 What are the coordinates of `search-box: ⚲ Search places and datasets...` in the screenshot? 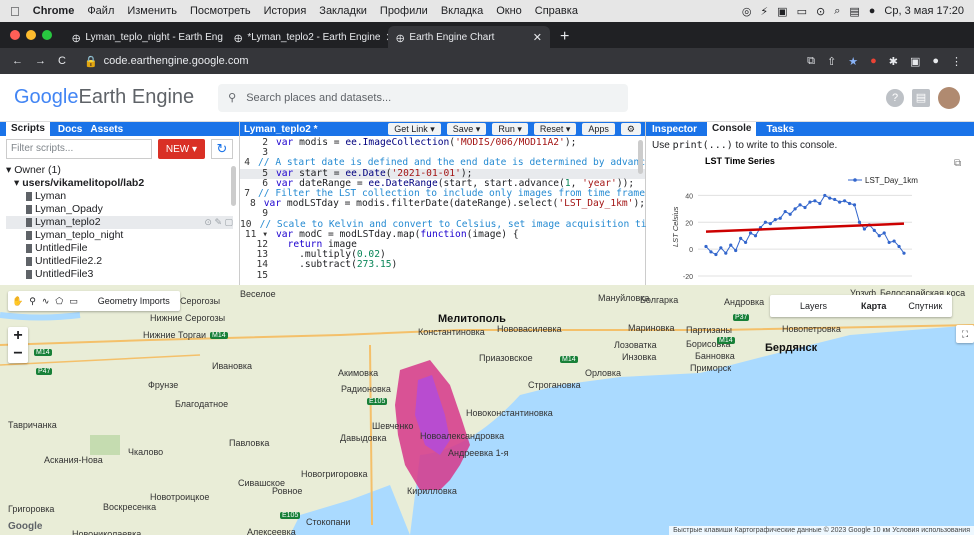 It's located at (423, 97).